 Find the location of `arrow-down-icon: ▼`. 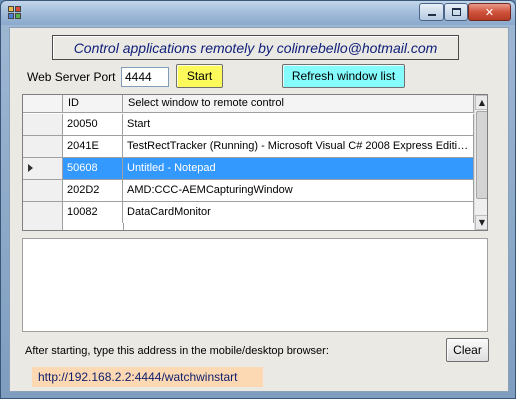

arrow-down-icon: ▼ is located at coordinates (482, 222).